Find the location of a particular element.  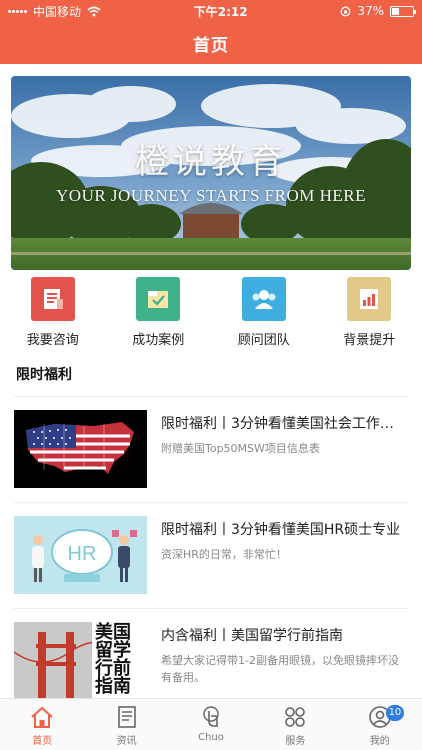

svg-text: HR is located at coordinates (82, 554).